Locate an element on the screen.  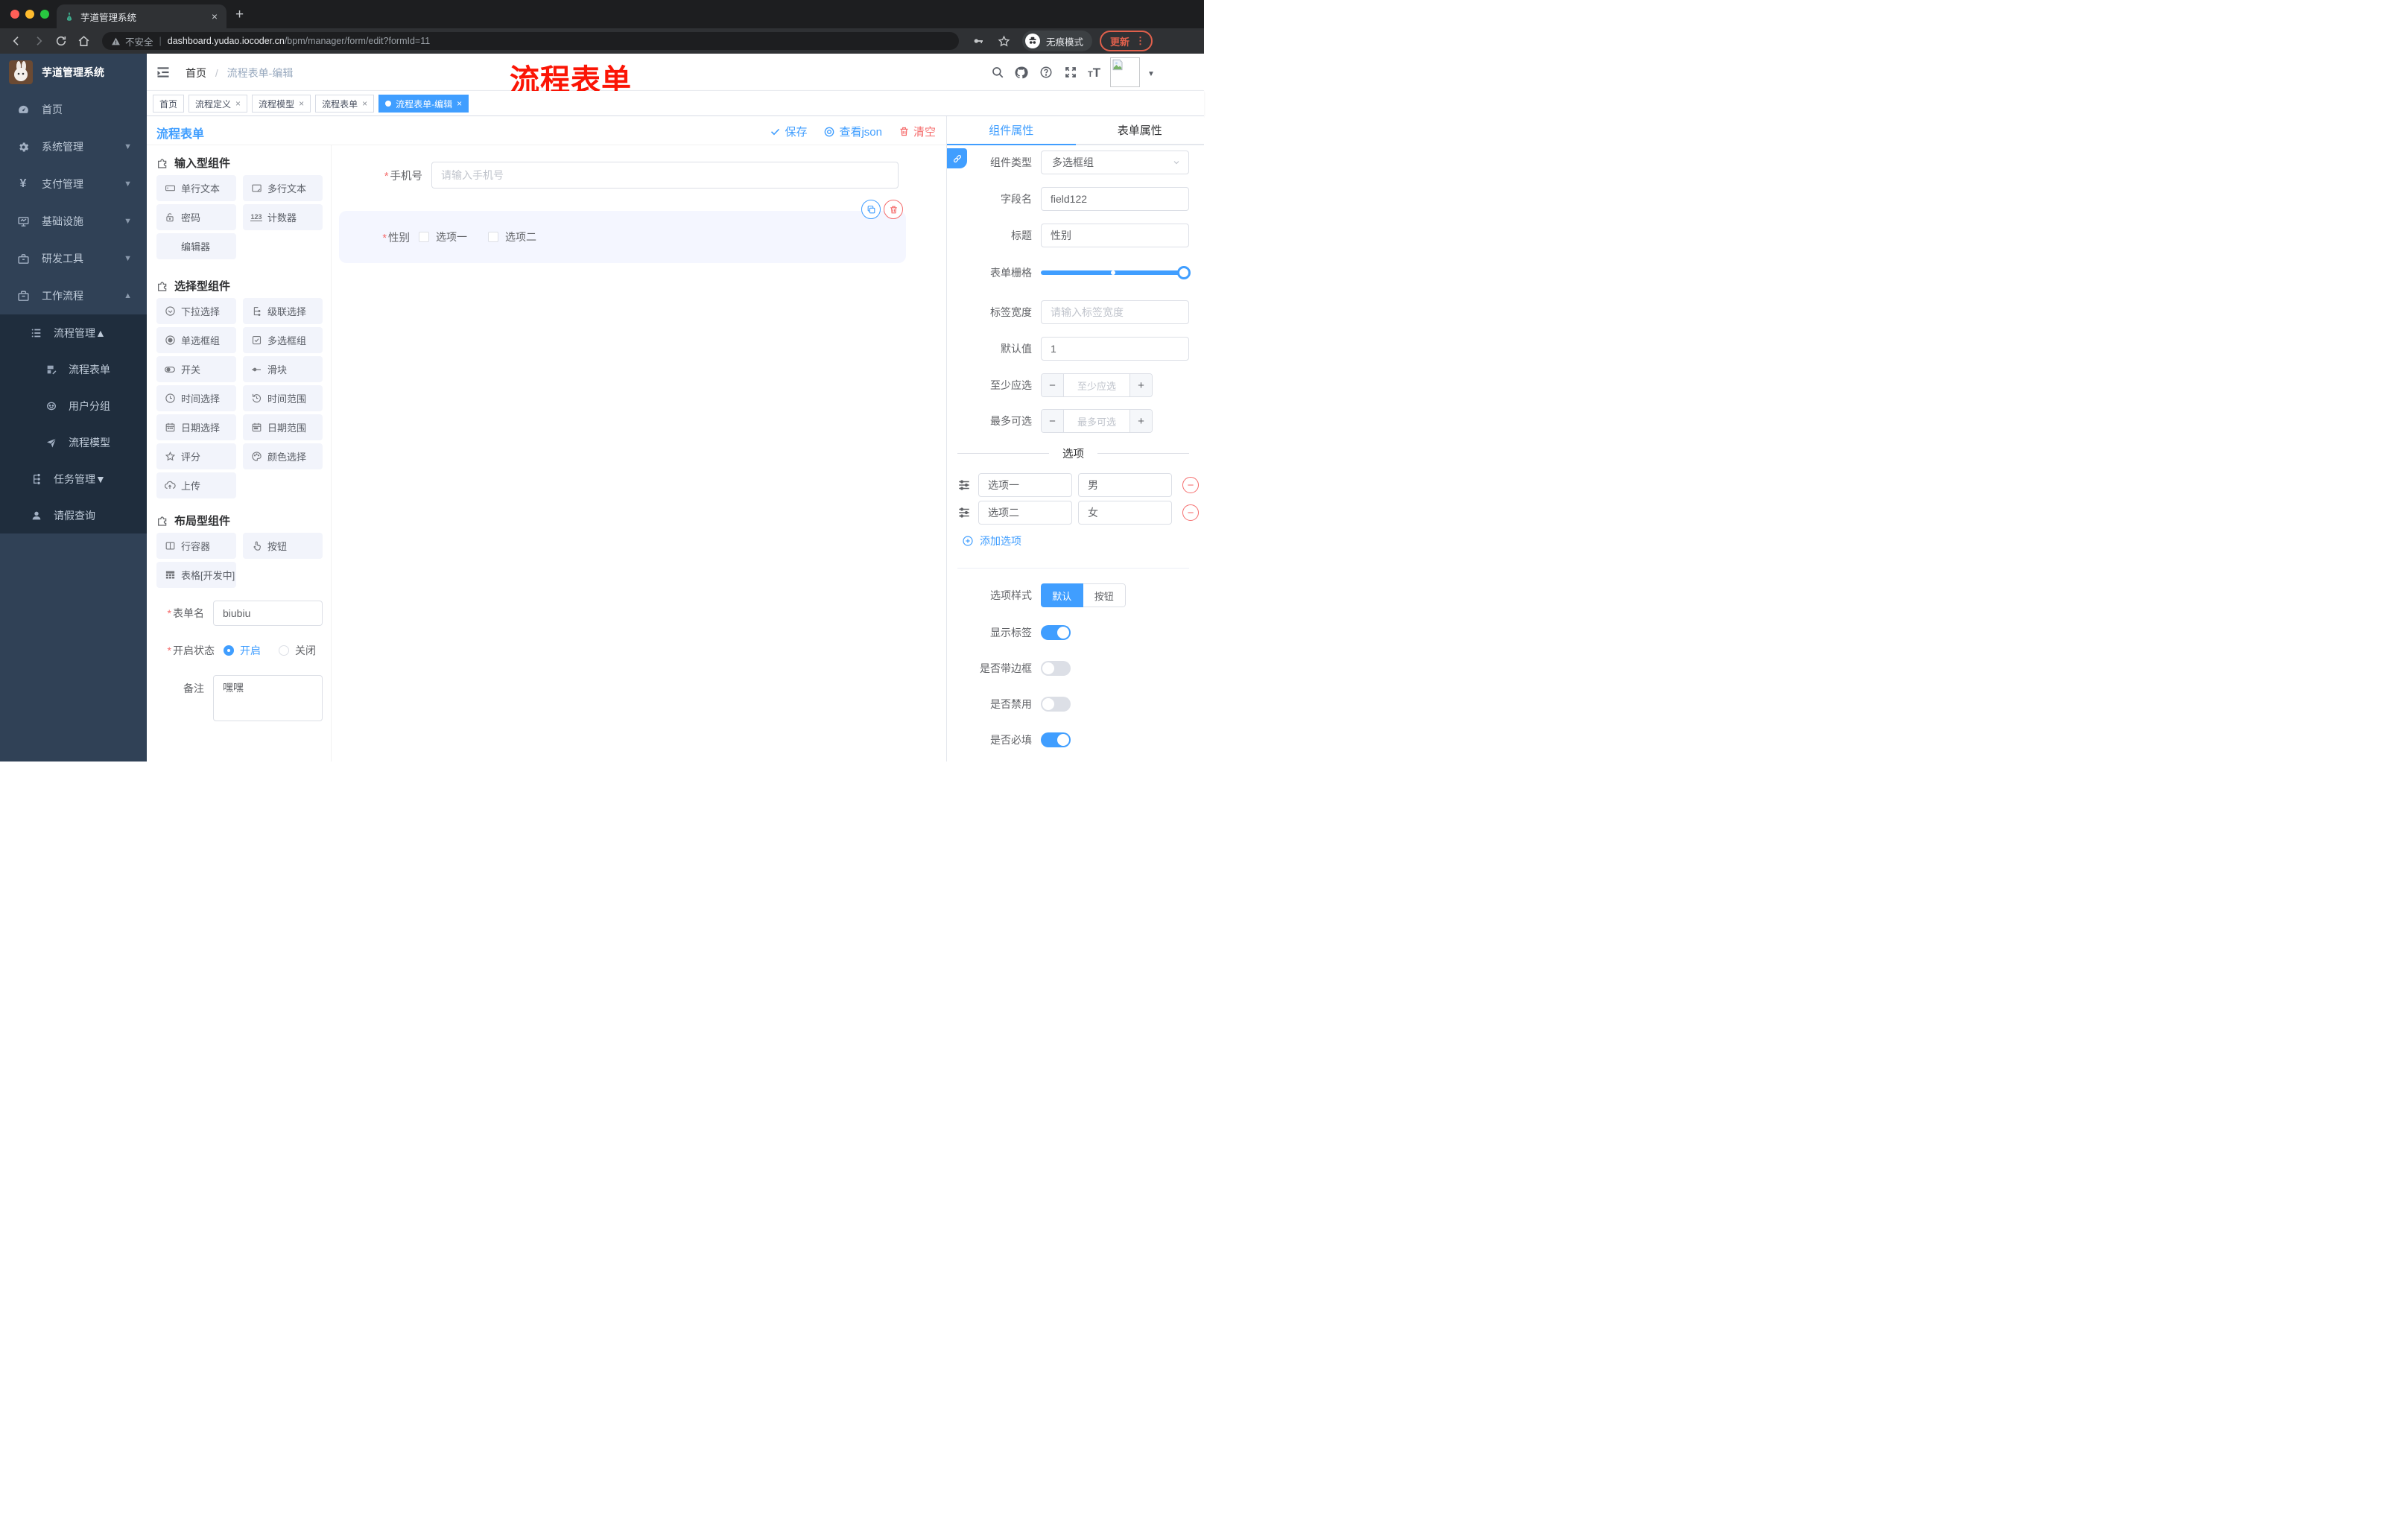
palette-item-row-container: 行容器 is located at coordinates (196, 546).